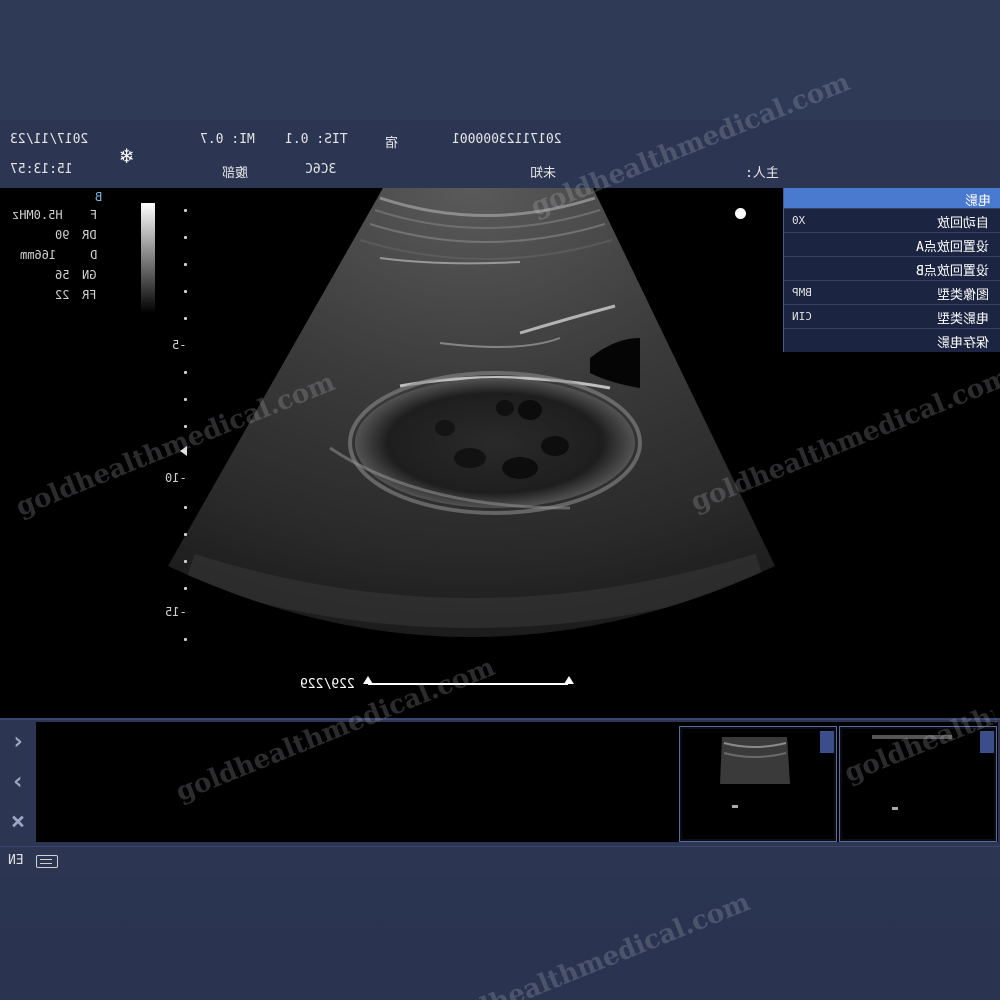 The image size is (1000, 1000). Describe the element at coordinates (176, 612) in the screenshot. I see `depth-label-15: -15` at that location.